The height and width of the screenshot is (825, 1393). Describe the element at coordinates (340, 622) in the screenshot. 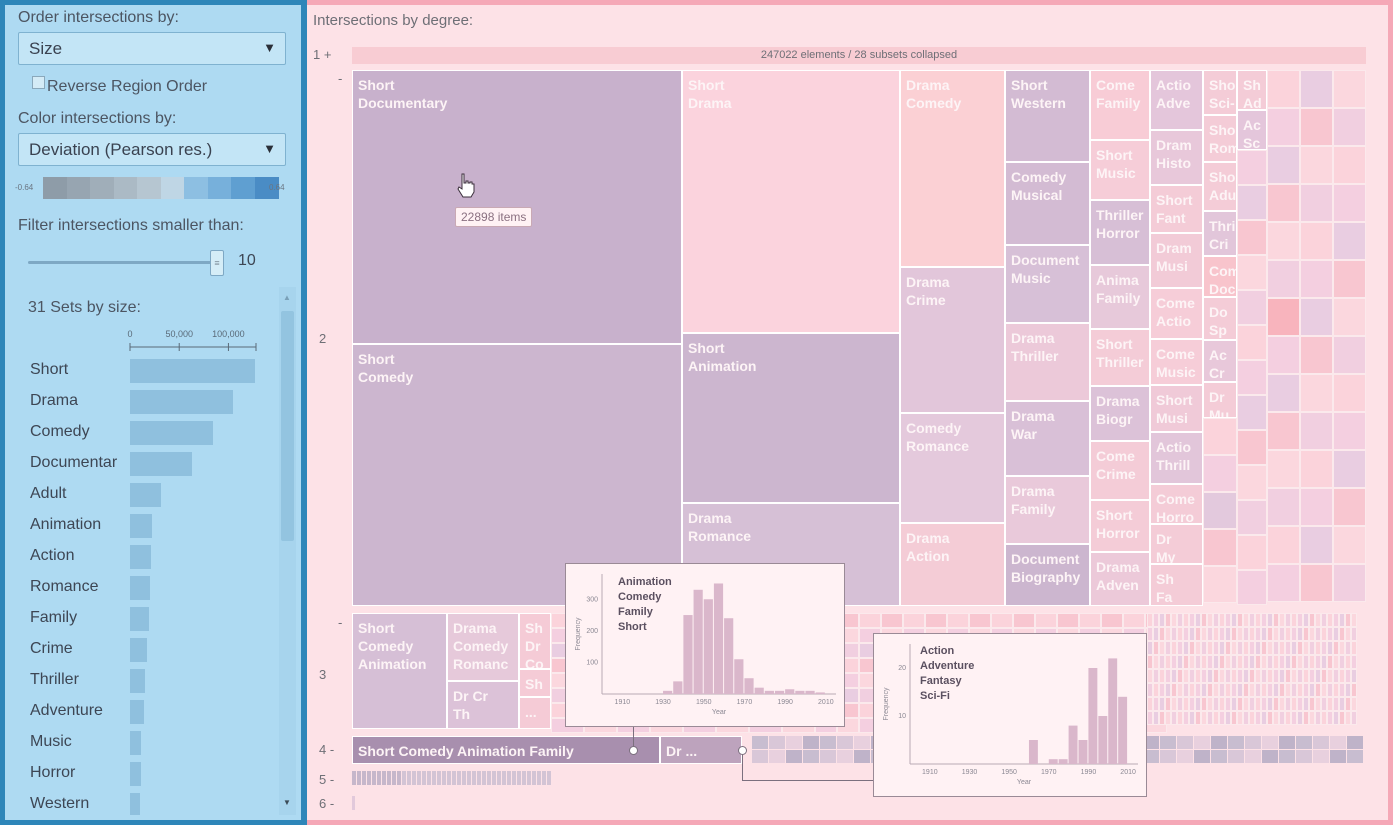

I see `degree-3-collapse: -` at that location.